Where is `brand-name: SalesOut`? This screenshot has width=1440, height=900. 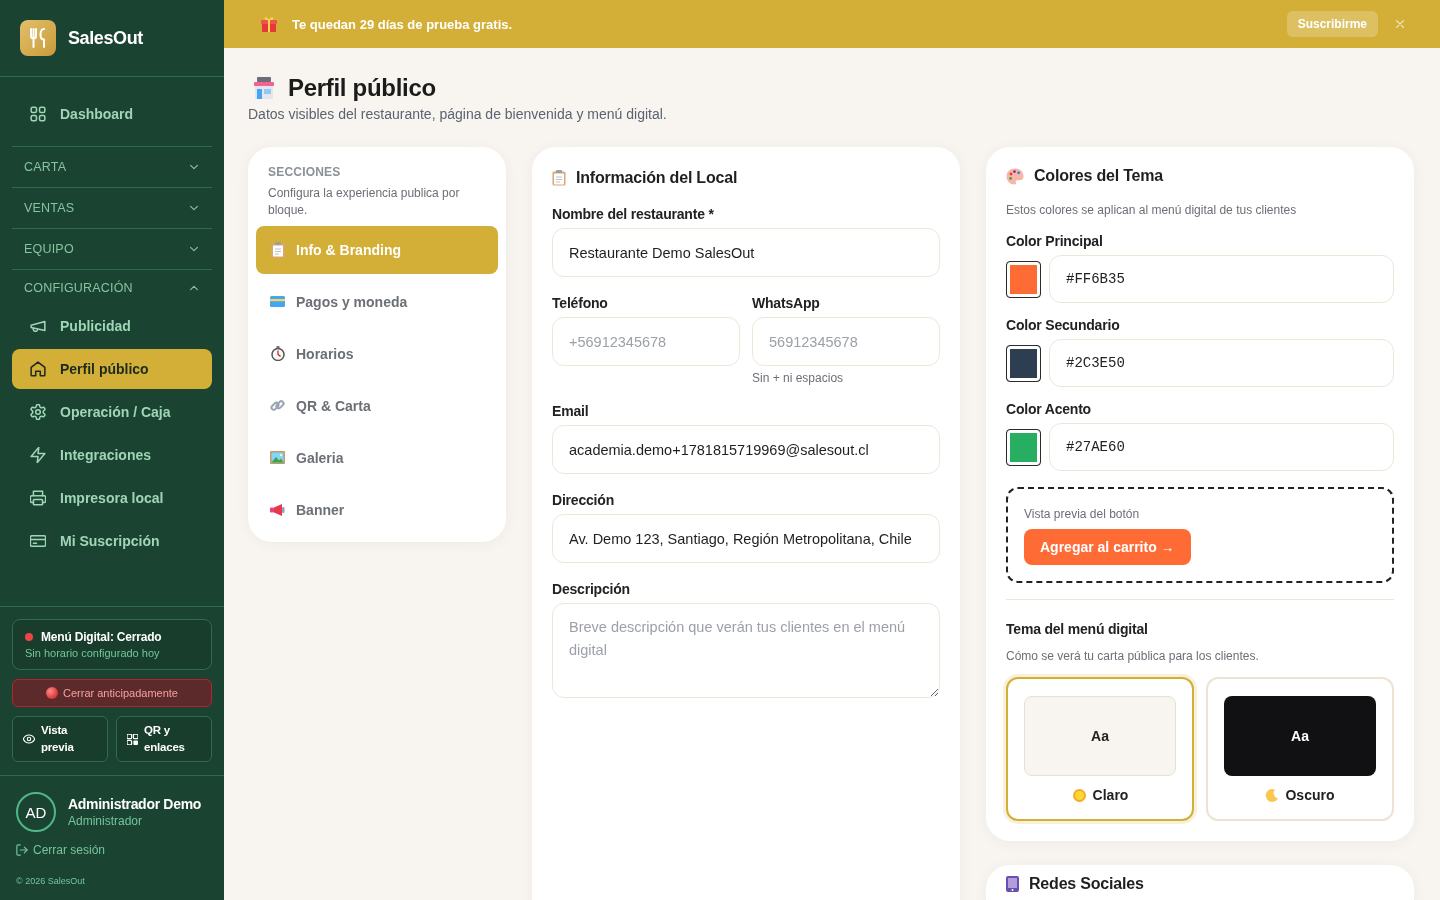
brand-name: SalesOut is located at coordinates (105, 38).